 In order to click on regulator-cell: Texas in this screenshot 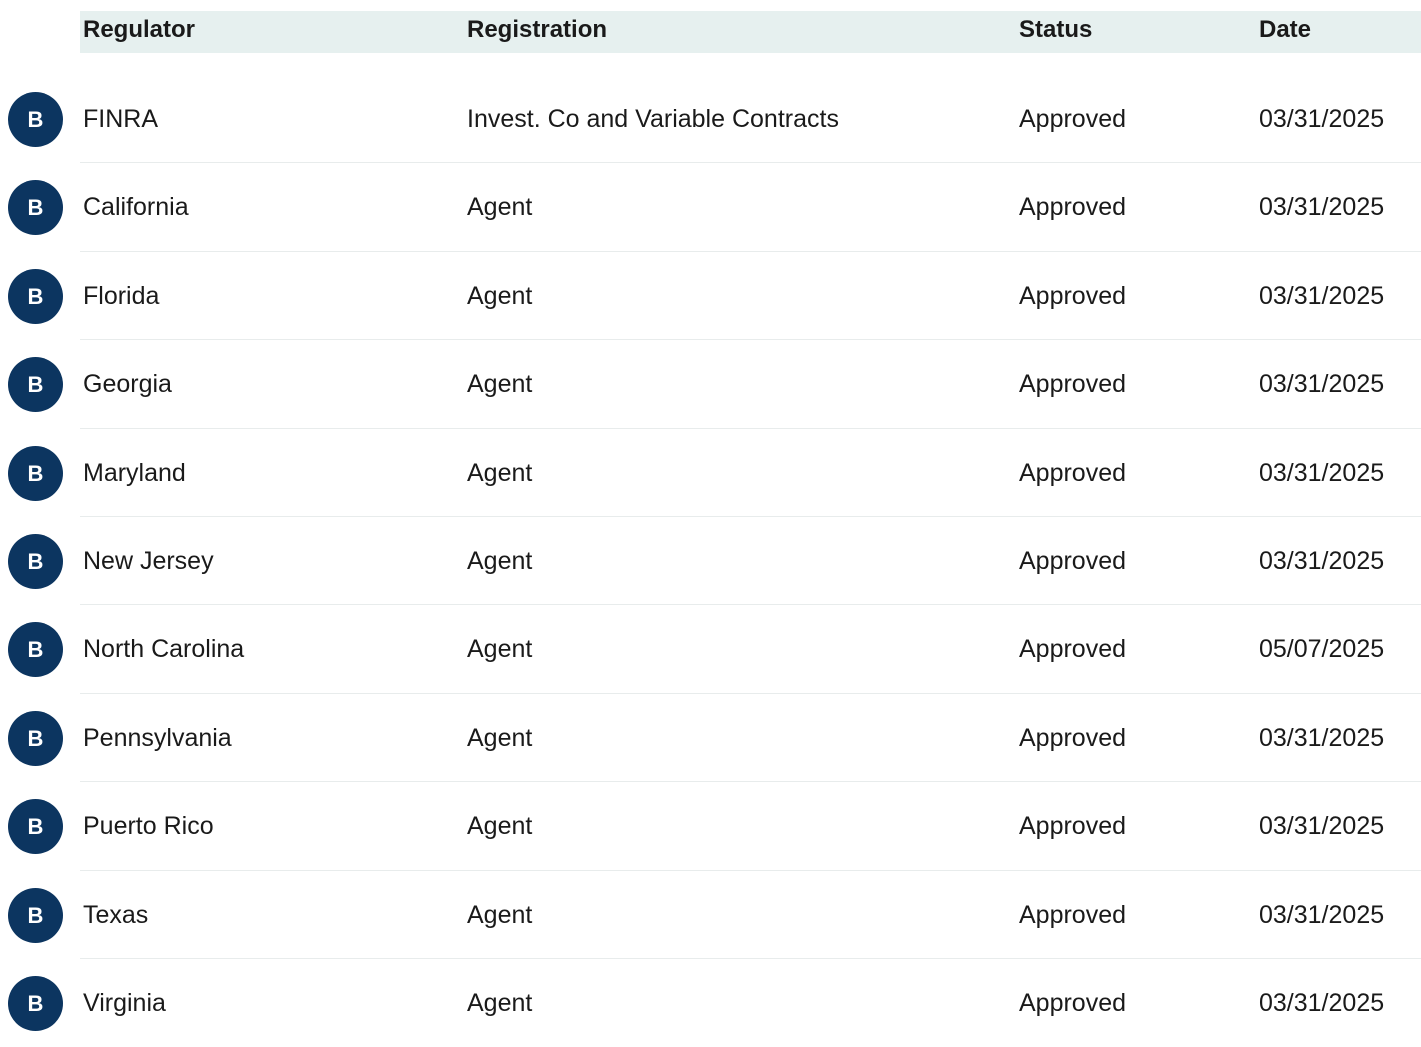, I will do `click(116, 914)`.